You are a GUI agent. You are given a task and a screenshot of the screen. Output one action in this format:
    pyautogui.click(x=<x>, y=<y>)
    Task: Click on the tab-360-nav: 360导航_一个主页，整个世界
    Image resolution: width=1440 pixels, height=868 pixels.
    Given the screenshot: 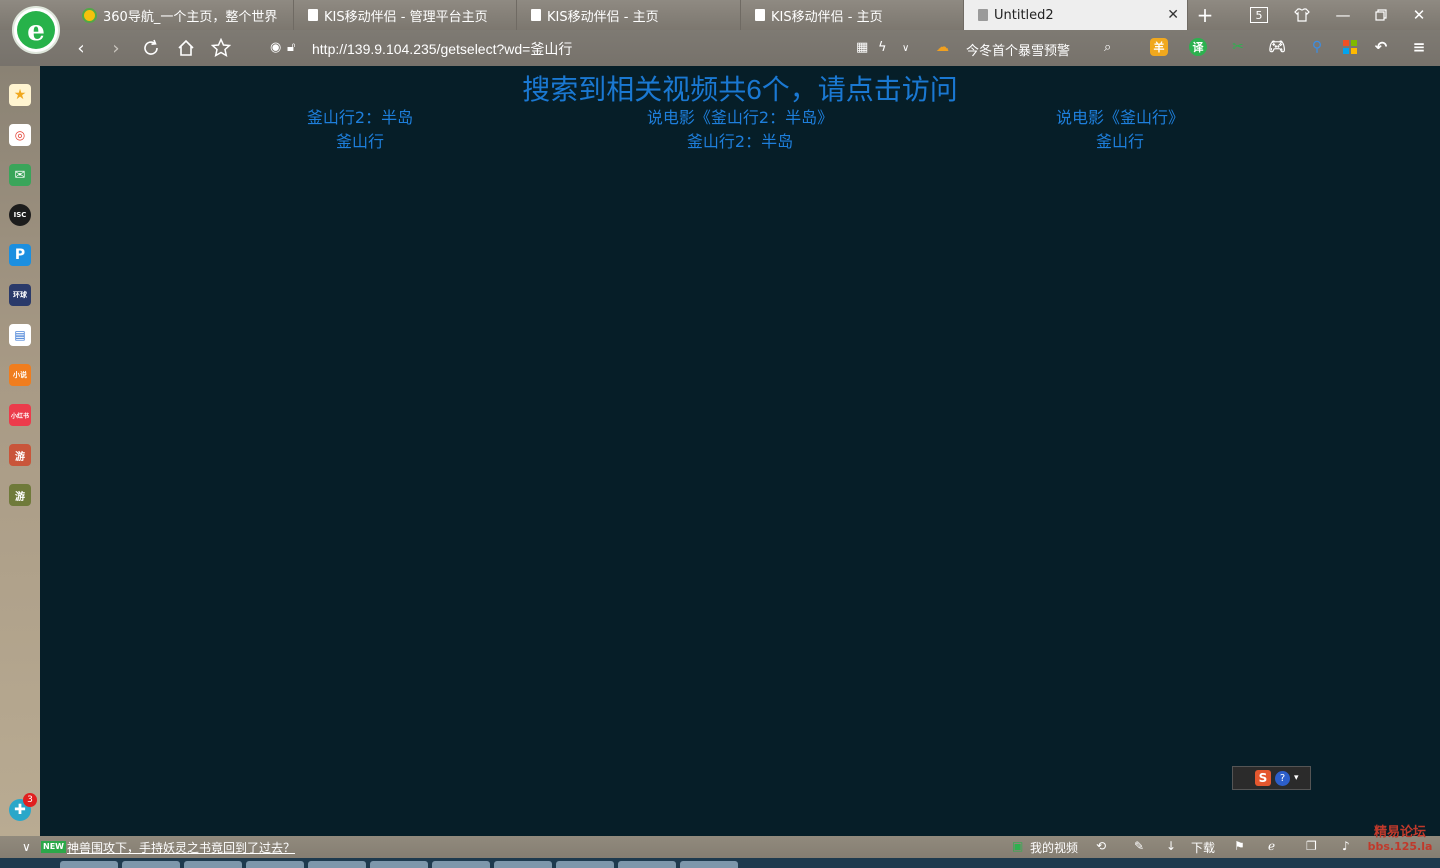 What is the action you would take?
    pyautogui.click(x=181, y=15)
    